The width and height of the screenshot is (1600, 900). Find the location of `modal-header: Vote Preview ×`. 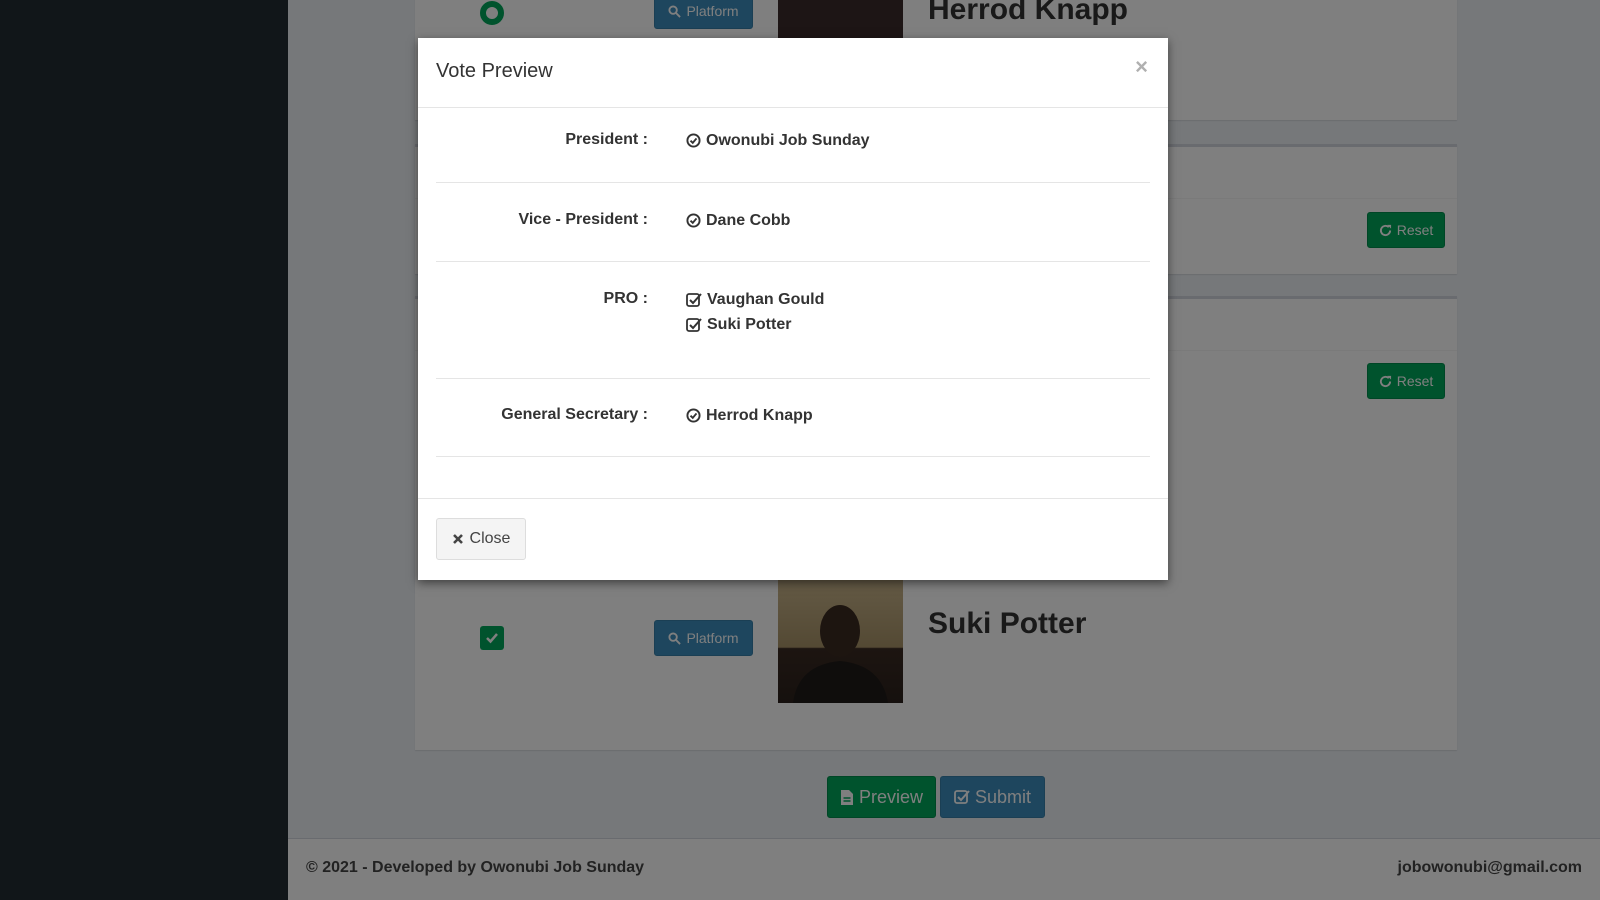

modal-header: Vote Preview × is located at coordinates (793, 73).